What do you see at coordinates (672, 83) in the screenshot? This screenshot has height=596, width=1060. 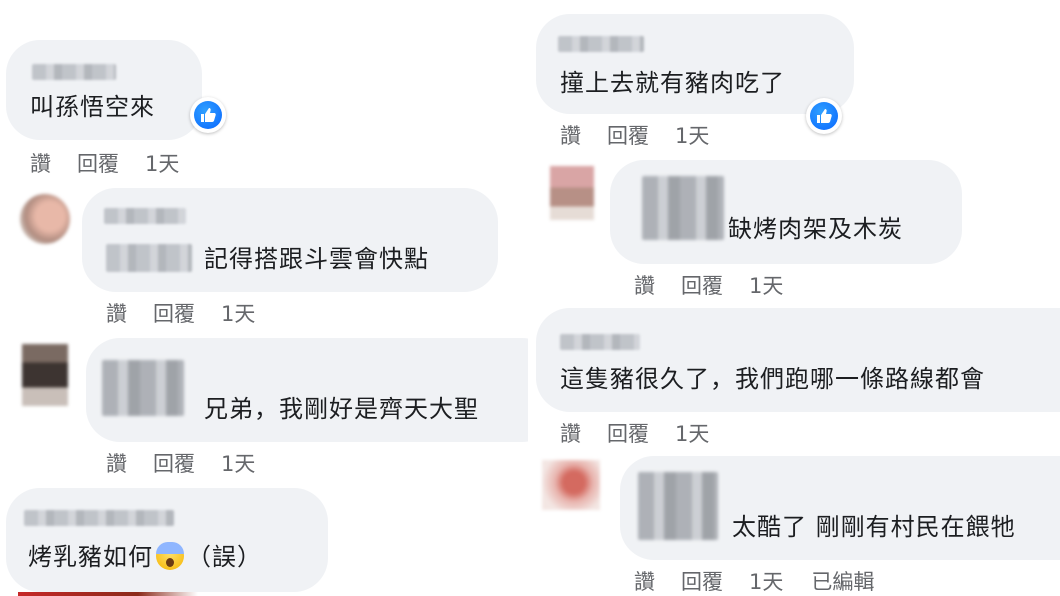 I see `comment-text: 撞上去就有豬肉吃了` at bounding box center [672, 83].